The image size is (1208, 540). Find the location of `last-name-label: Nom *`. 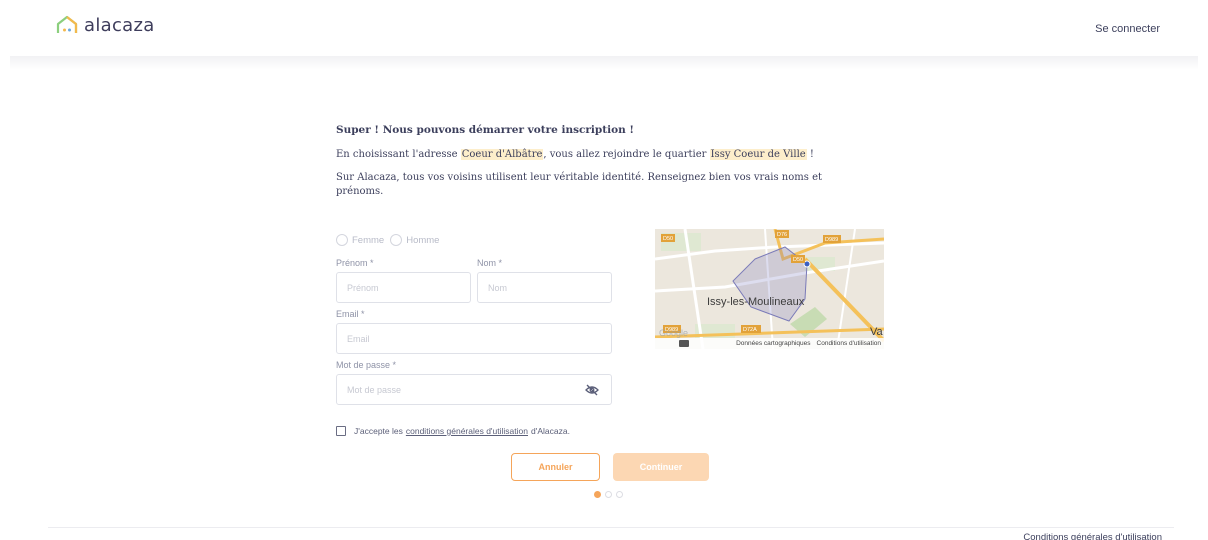

last-name-label: Nom * is located at coordinates (490, 263).